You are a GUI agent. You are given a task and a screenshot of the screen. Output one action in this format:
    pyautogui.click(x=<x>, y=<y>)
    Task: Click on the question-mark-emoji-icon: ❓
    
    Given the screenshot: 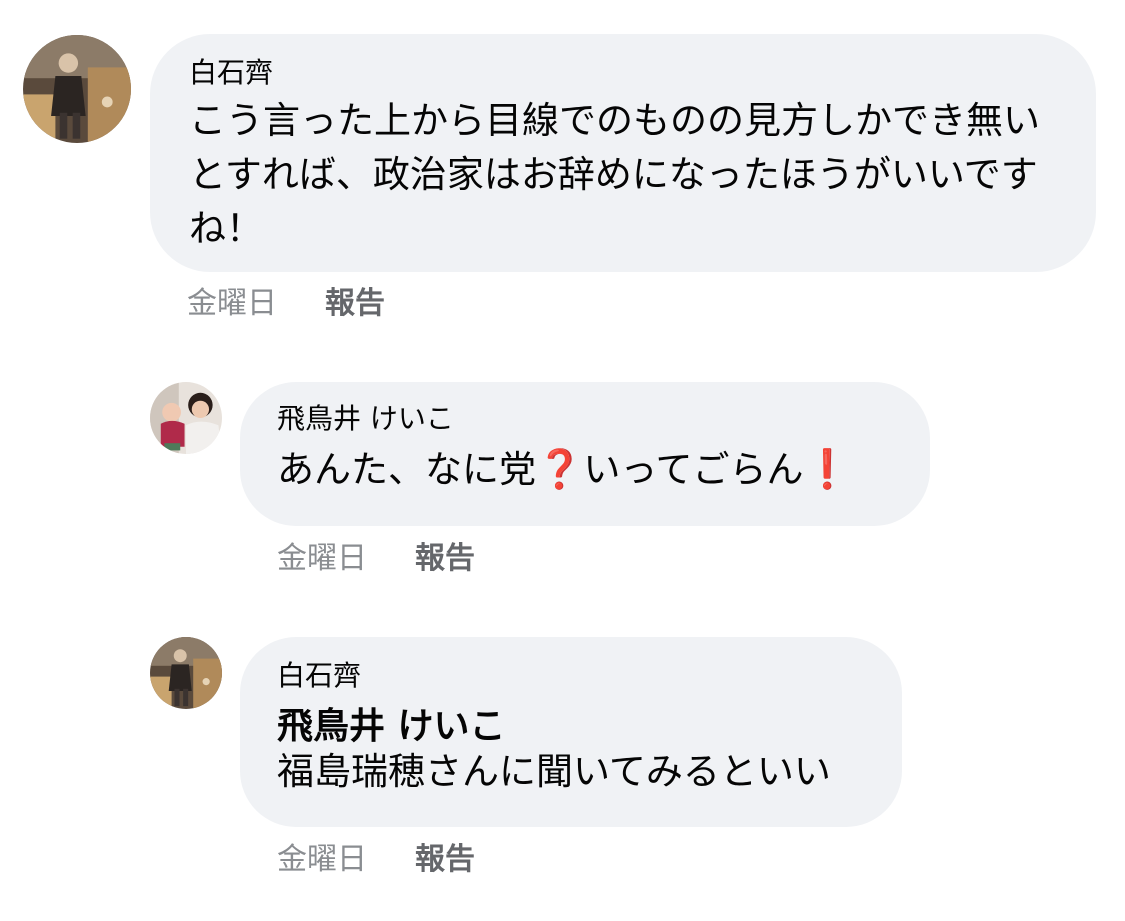 What is the action you would take?
    pyautogui.click(x=560, y=469)
    